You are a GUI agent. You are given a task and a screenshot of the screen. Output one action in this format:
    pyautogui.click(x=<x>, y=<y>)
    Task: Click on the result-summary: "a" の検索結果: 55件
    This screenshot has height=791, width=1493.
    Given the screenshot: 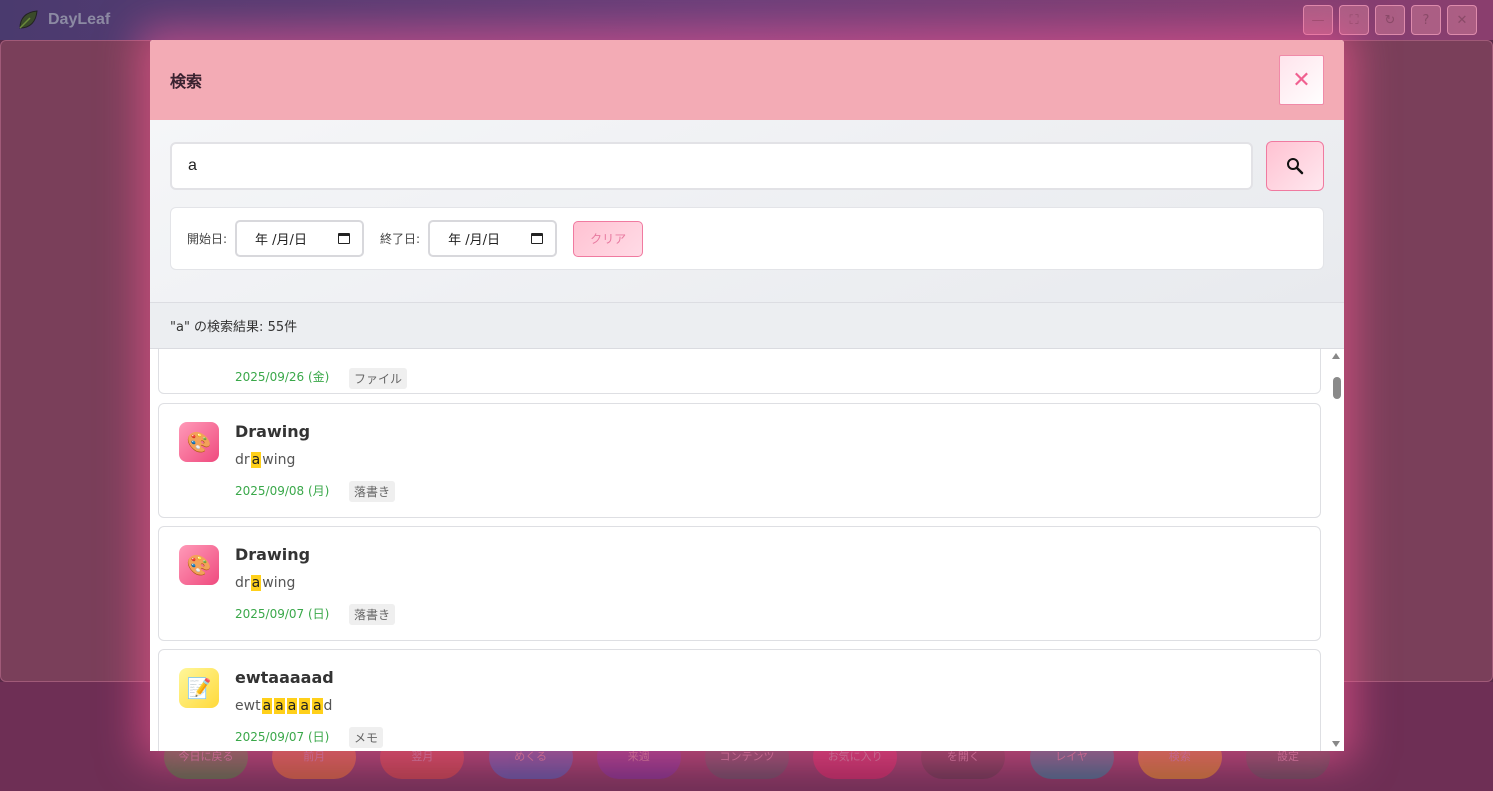 What is the action you would take?
    pyautogui.click(x=747, y=326)
    